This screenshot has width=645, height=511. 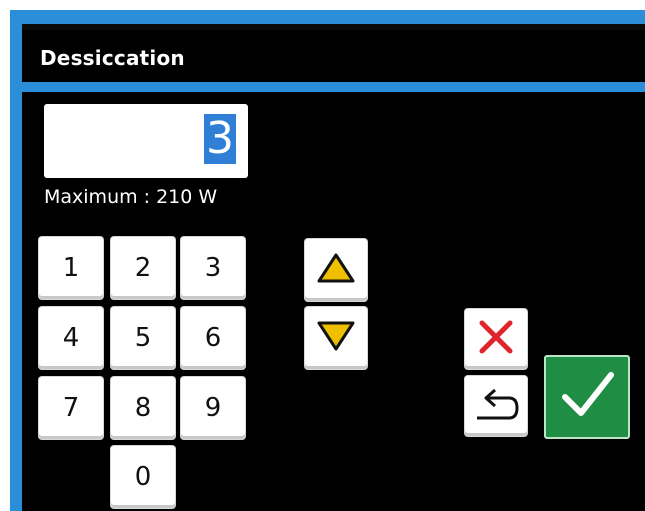 What do you see at coordinates (143, 408) in the screenshot?
I see `key-8: 8` at bounding box center [143, 408].